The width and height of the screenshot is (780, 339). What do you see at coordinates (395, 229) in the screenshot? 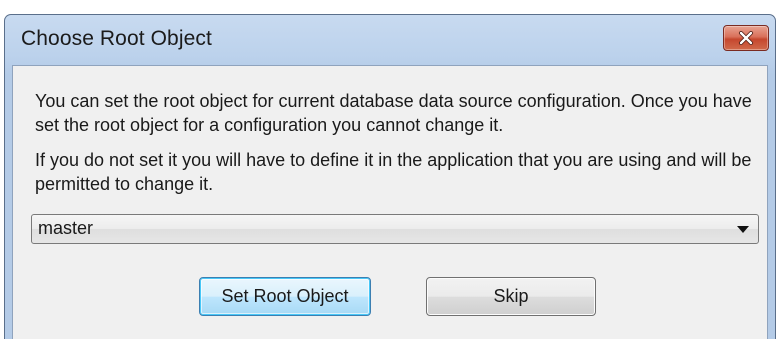
I see `root-object-dropdown: master` at bounding box center [395, 229].